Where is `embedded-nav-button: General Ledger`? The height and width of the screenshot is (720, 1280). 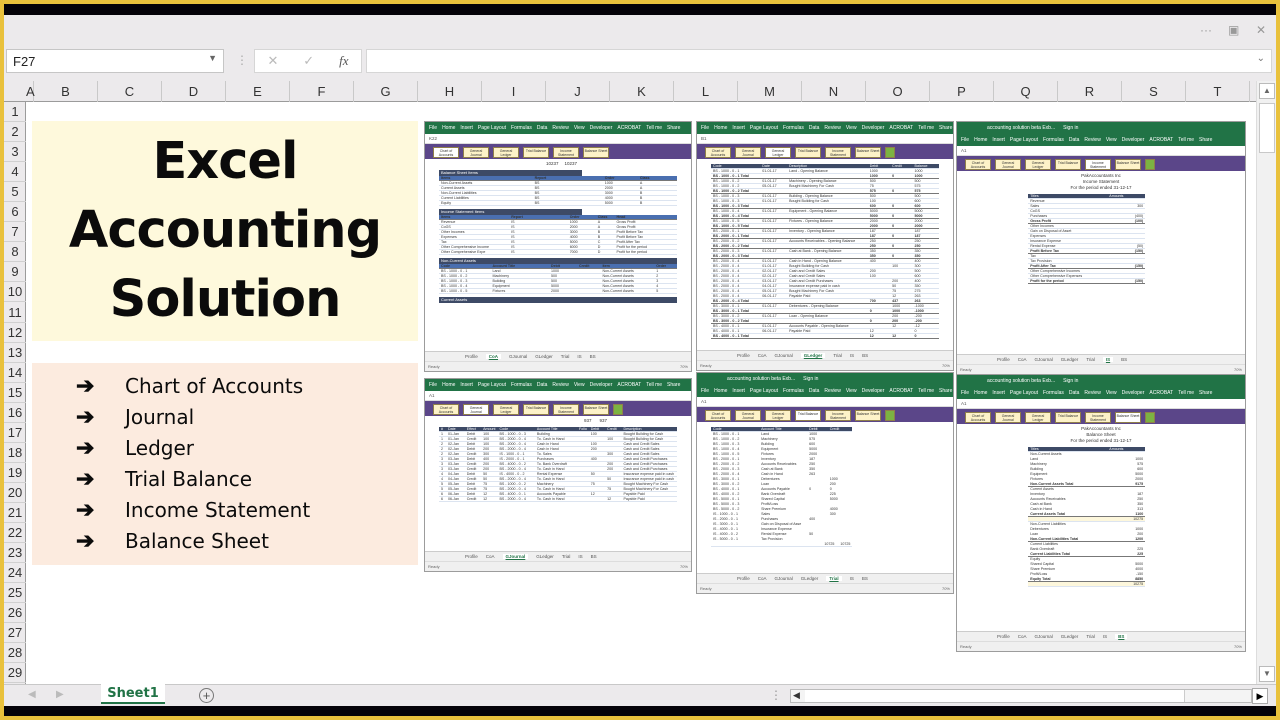
embedded-nav-button: General Ledger is located at coordinates (778, 152).